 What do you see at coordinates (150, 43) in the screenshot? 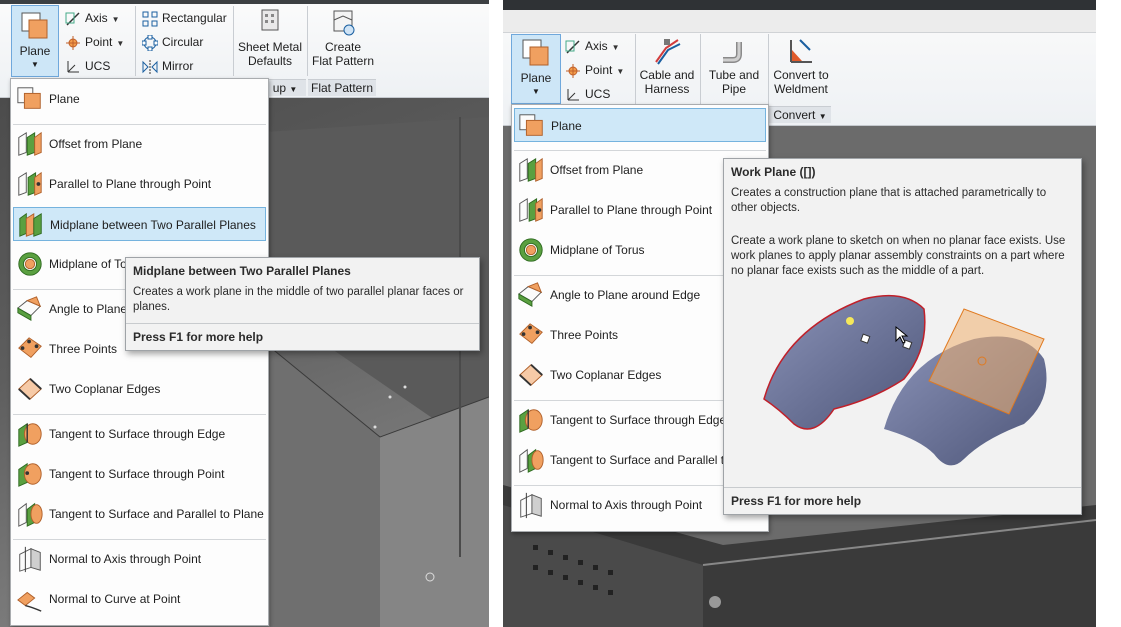
I see `circular-pattern-icon` at bounding box center [150, 43].